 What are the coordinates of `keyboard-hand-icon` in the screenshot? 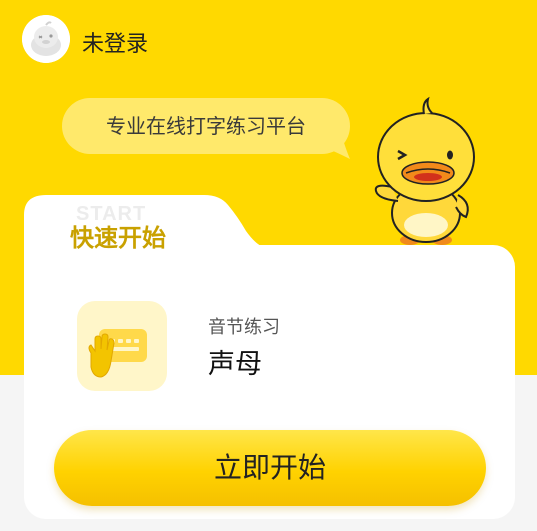 It's located at (117, 353).